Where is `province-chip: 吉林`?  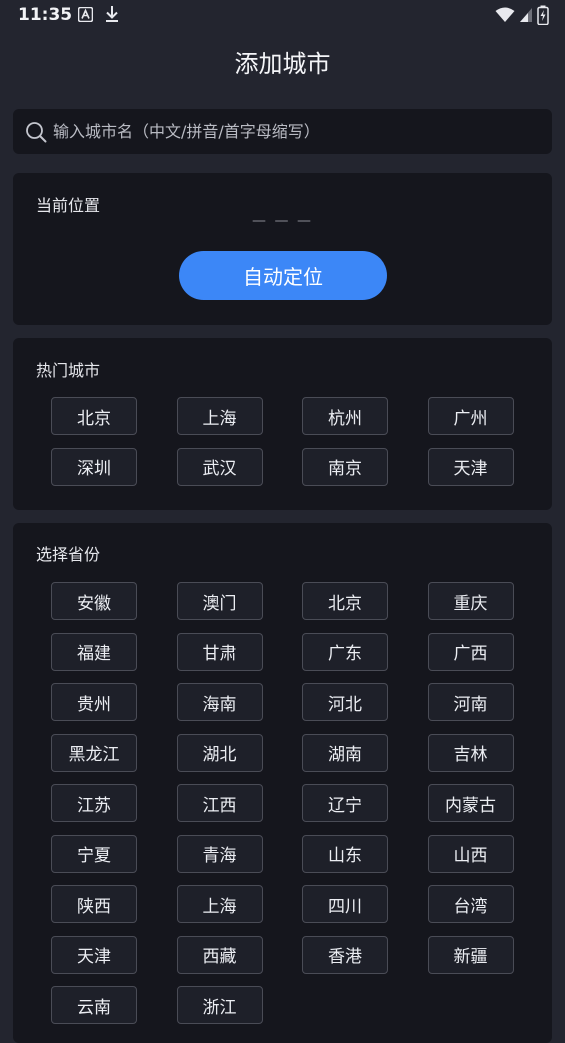
province-chip: 吉林 is located at coordinates (470, 752).